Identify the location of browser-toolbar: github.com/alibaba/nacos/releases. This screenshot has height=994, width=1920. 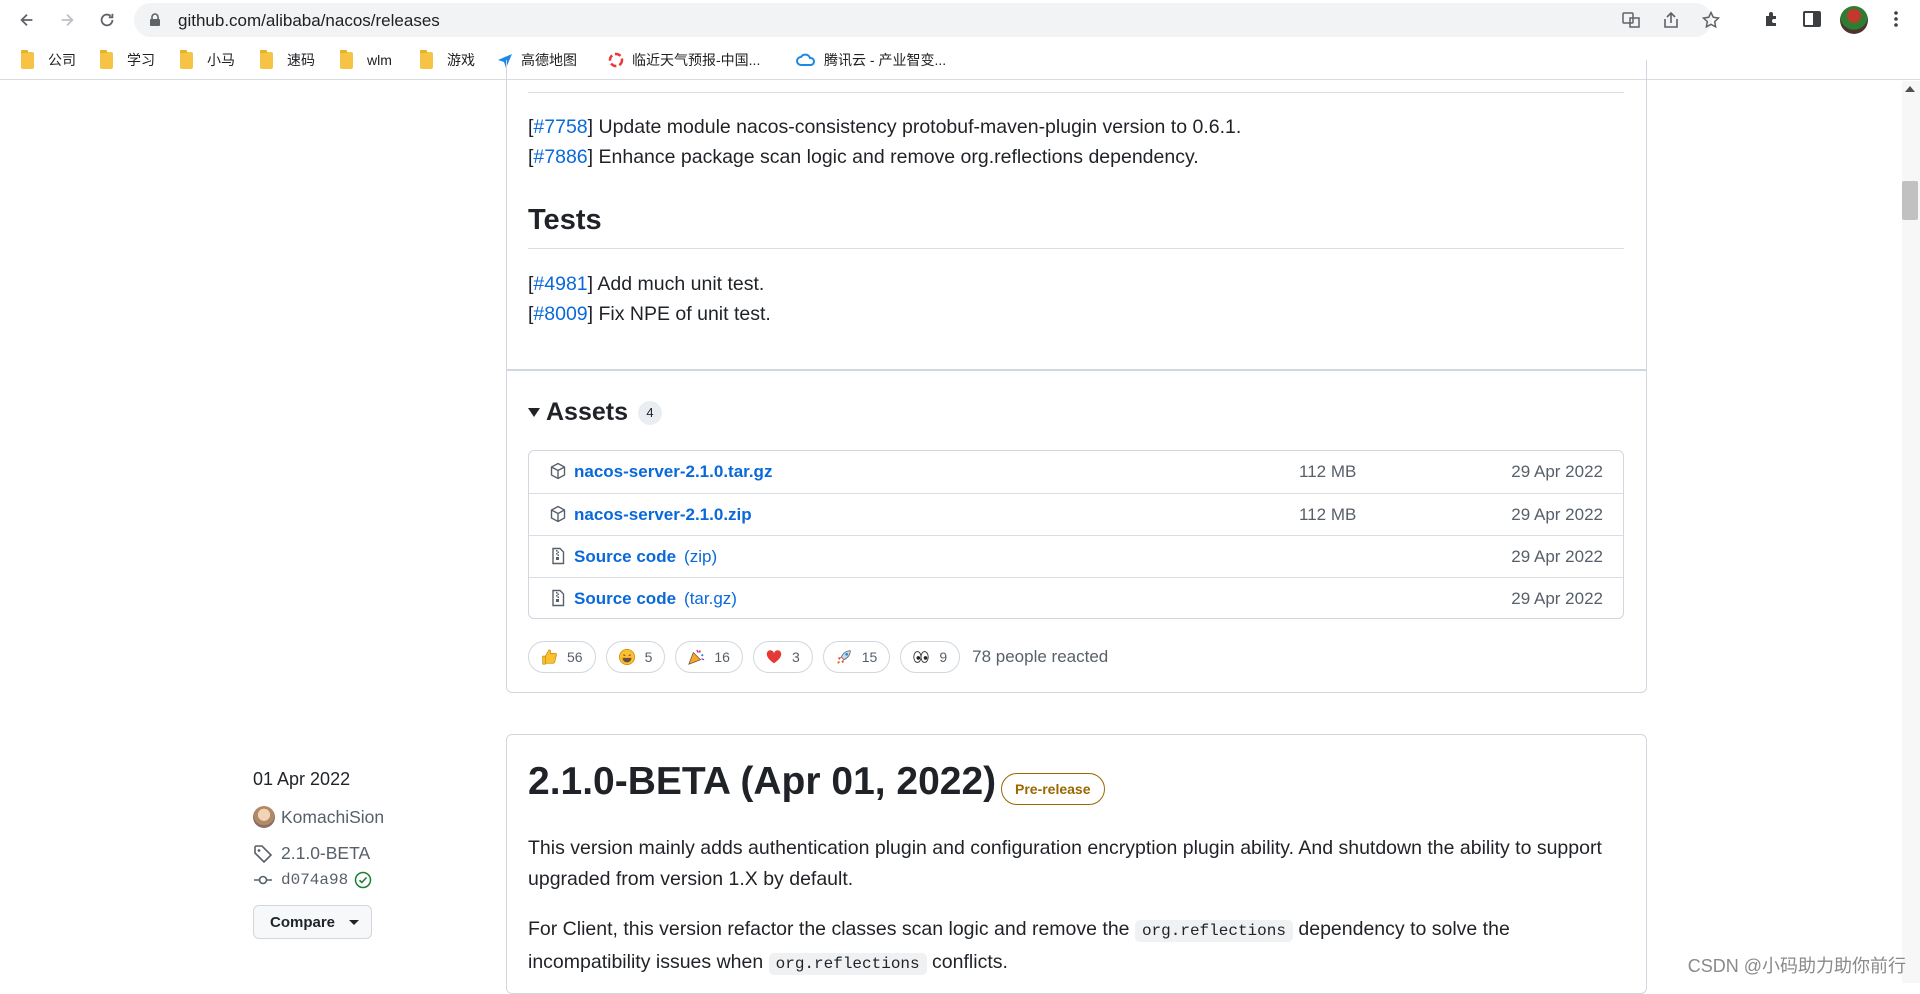
(960, 20).